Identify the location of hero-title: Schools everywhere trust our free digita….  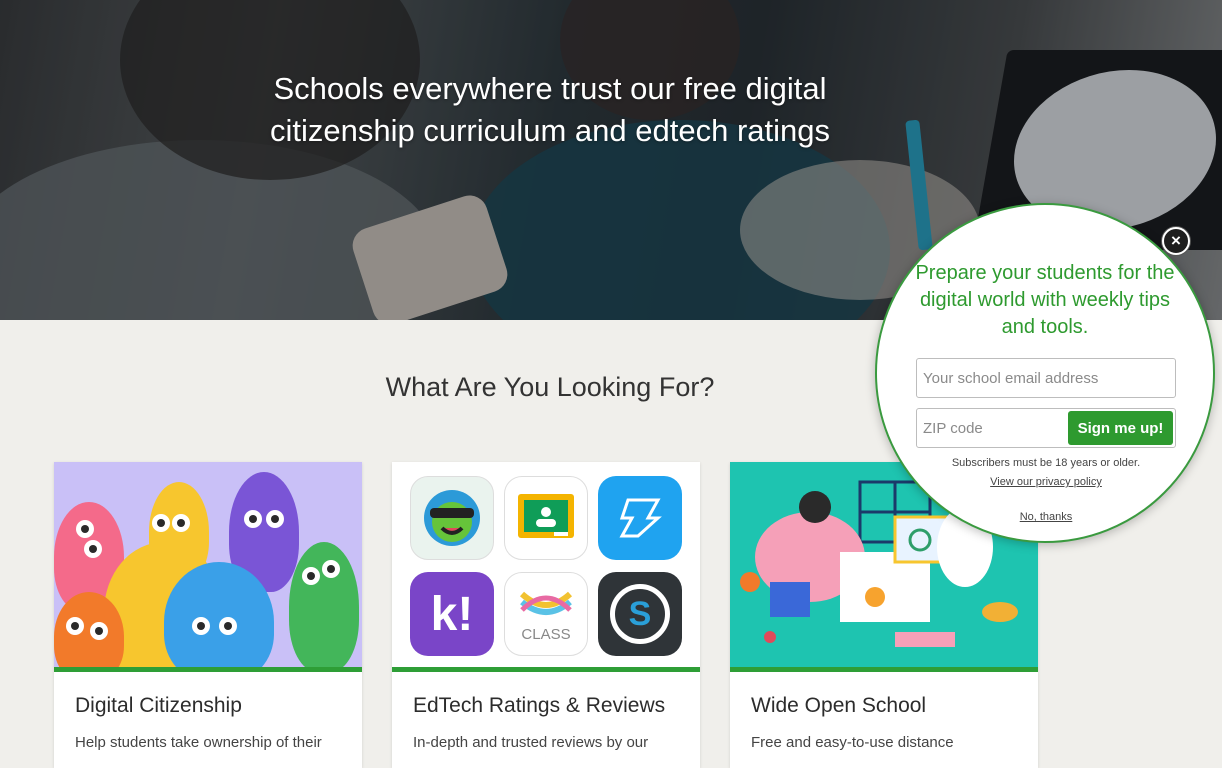
(550, 109).